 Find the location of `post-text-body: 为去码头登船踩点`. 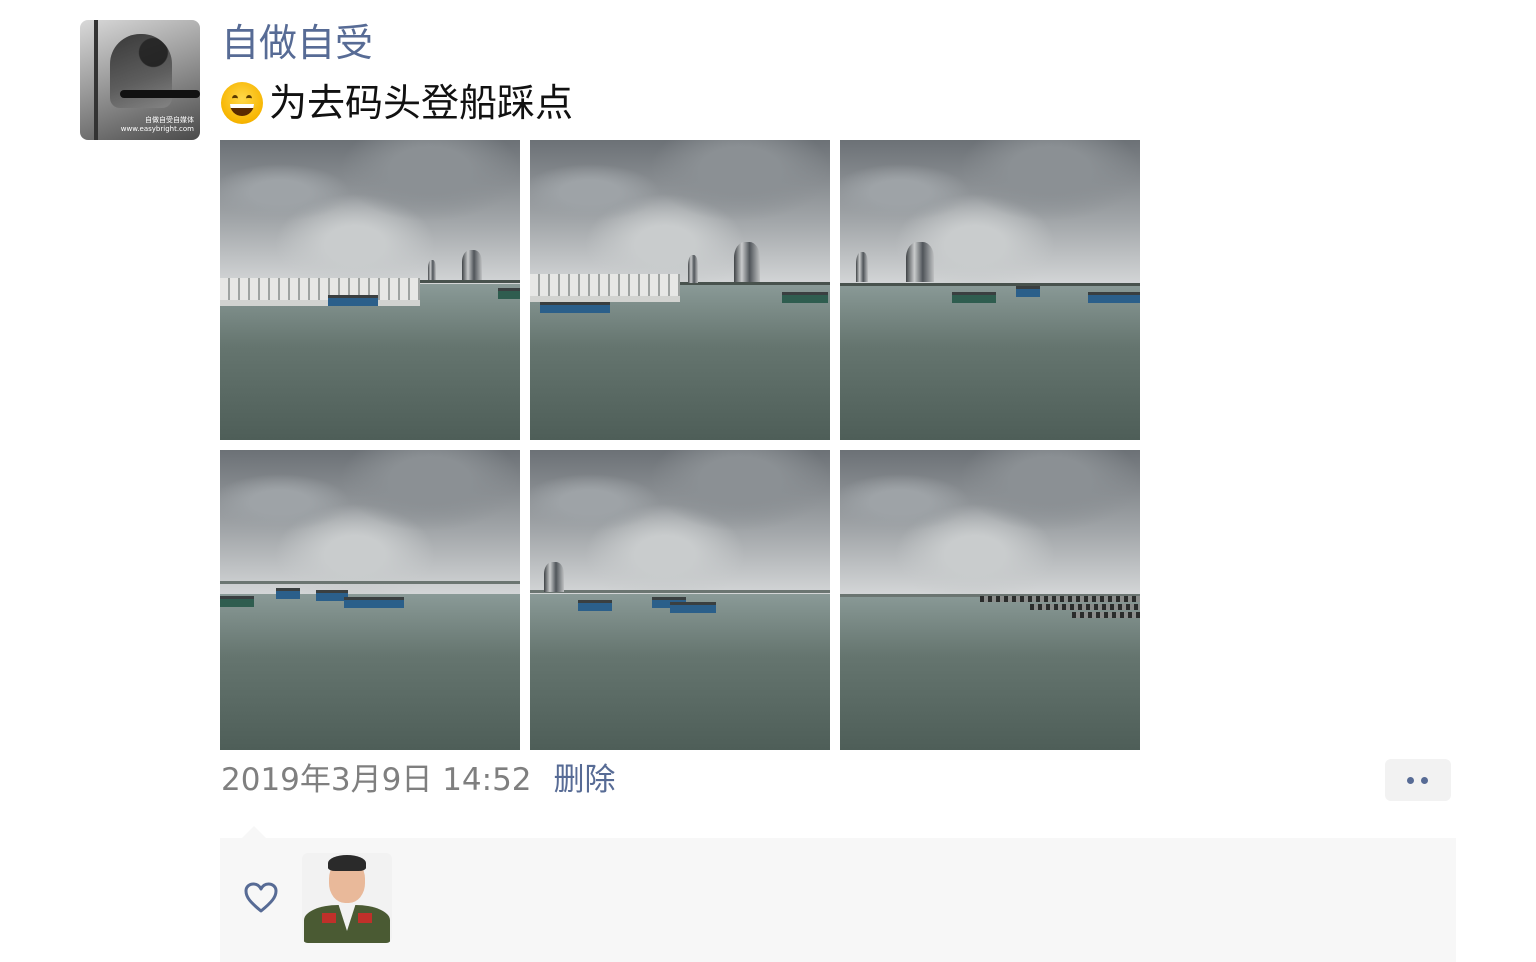

post-text-body: 为去码头登船踩点 is located at coordinates (421, 103).